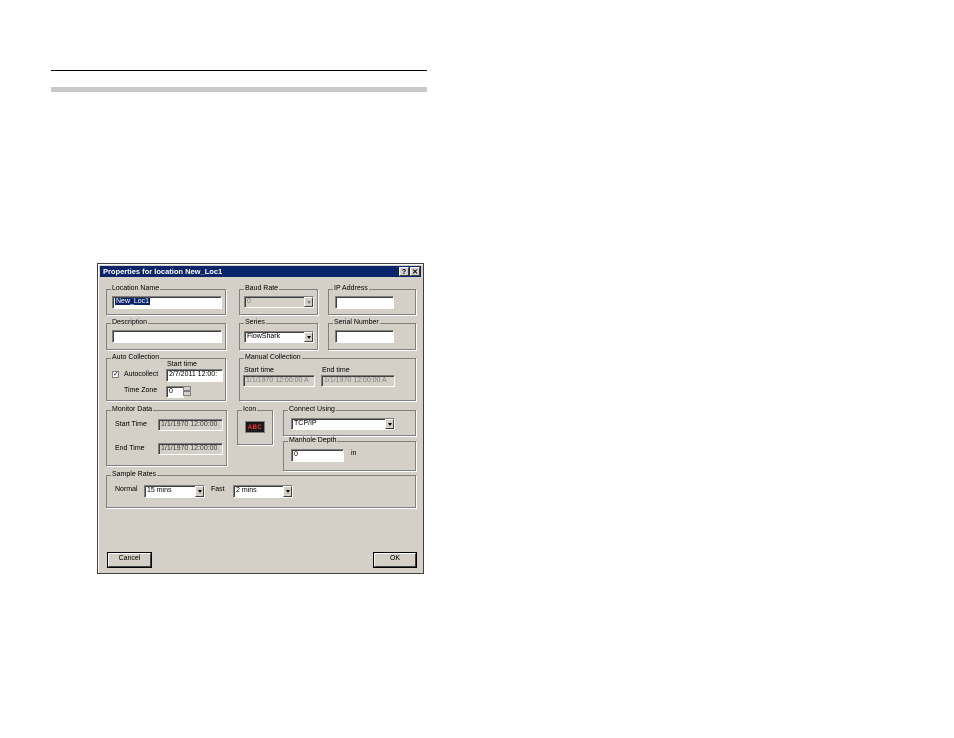  I want to click on manual-end-time-input: 1/1/1970 12:00:00 A, so click(358, 381).